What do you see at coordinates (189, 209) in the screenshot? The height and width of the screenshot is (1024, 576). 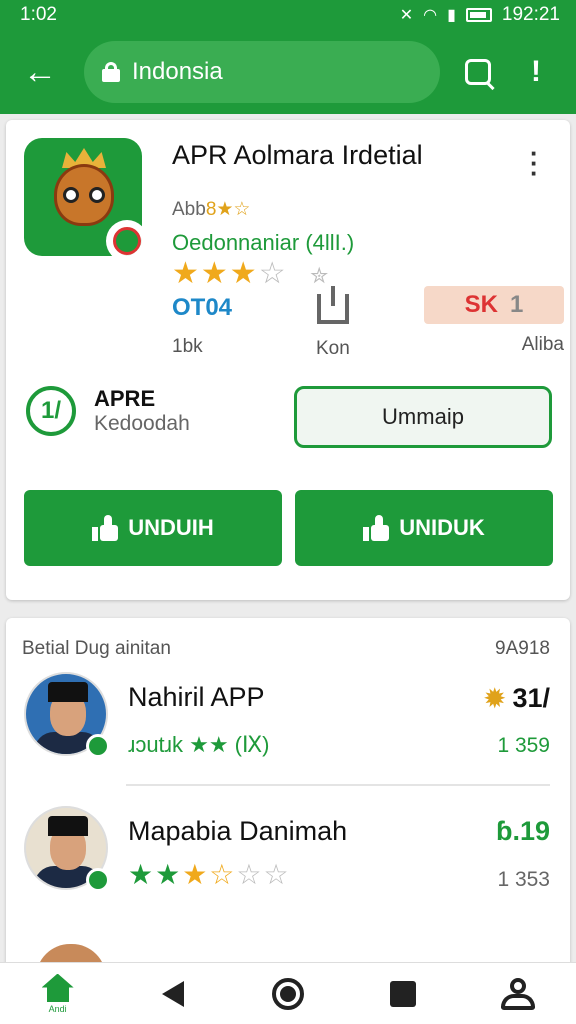 I see `app-subtitle-text: Abb` at bounding box center [189, 209].